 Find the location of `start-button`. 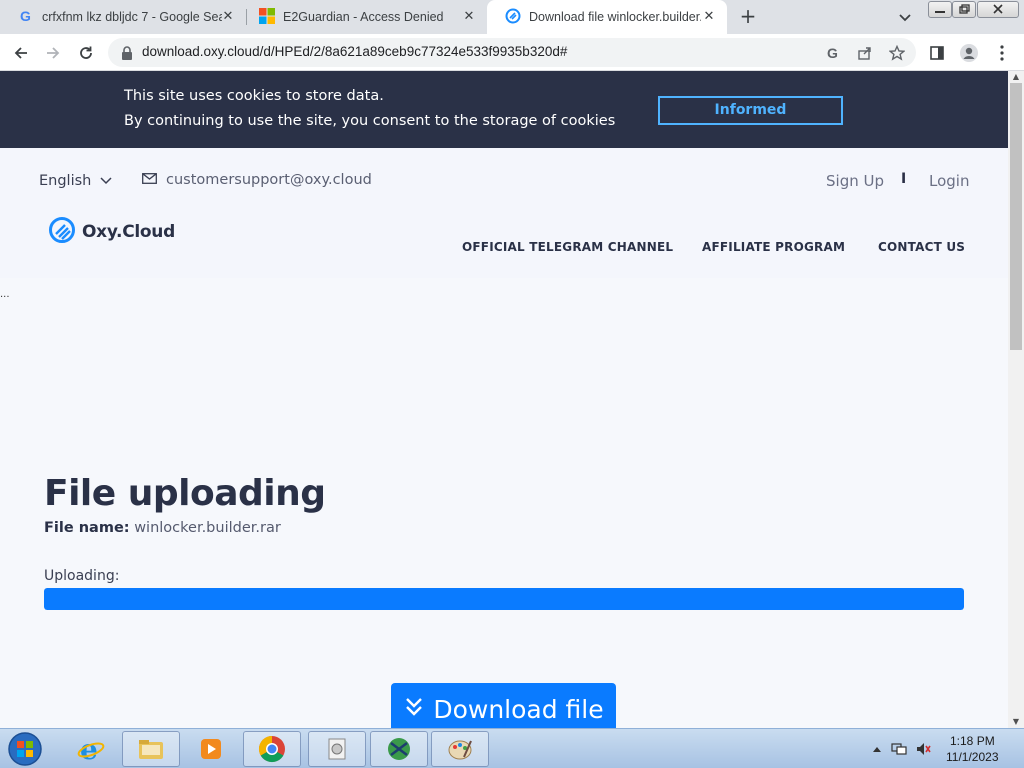

start-button is located at coordinates (25, 749).